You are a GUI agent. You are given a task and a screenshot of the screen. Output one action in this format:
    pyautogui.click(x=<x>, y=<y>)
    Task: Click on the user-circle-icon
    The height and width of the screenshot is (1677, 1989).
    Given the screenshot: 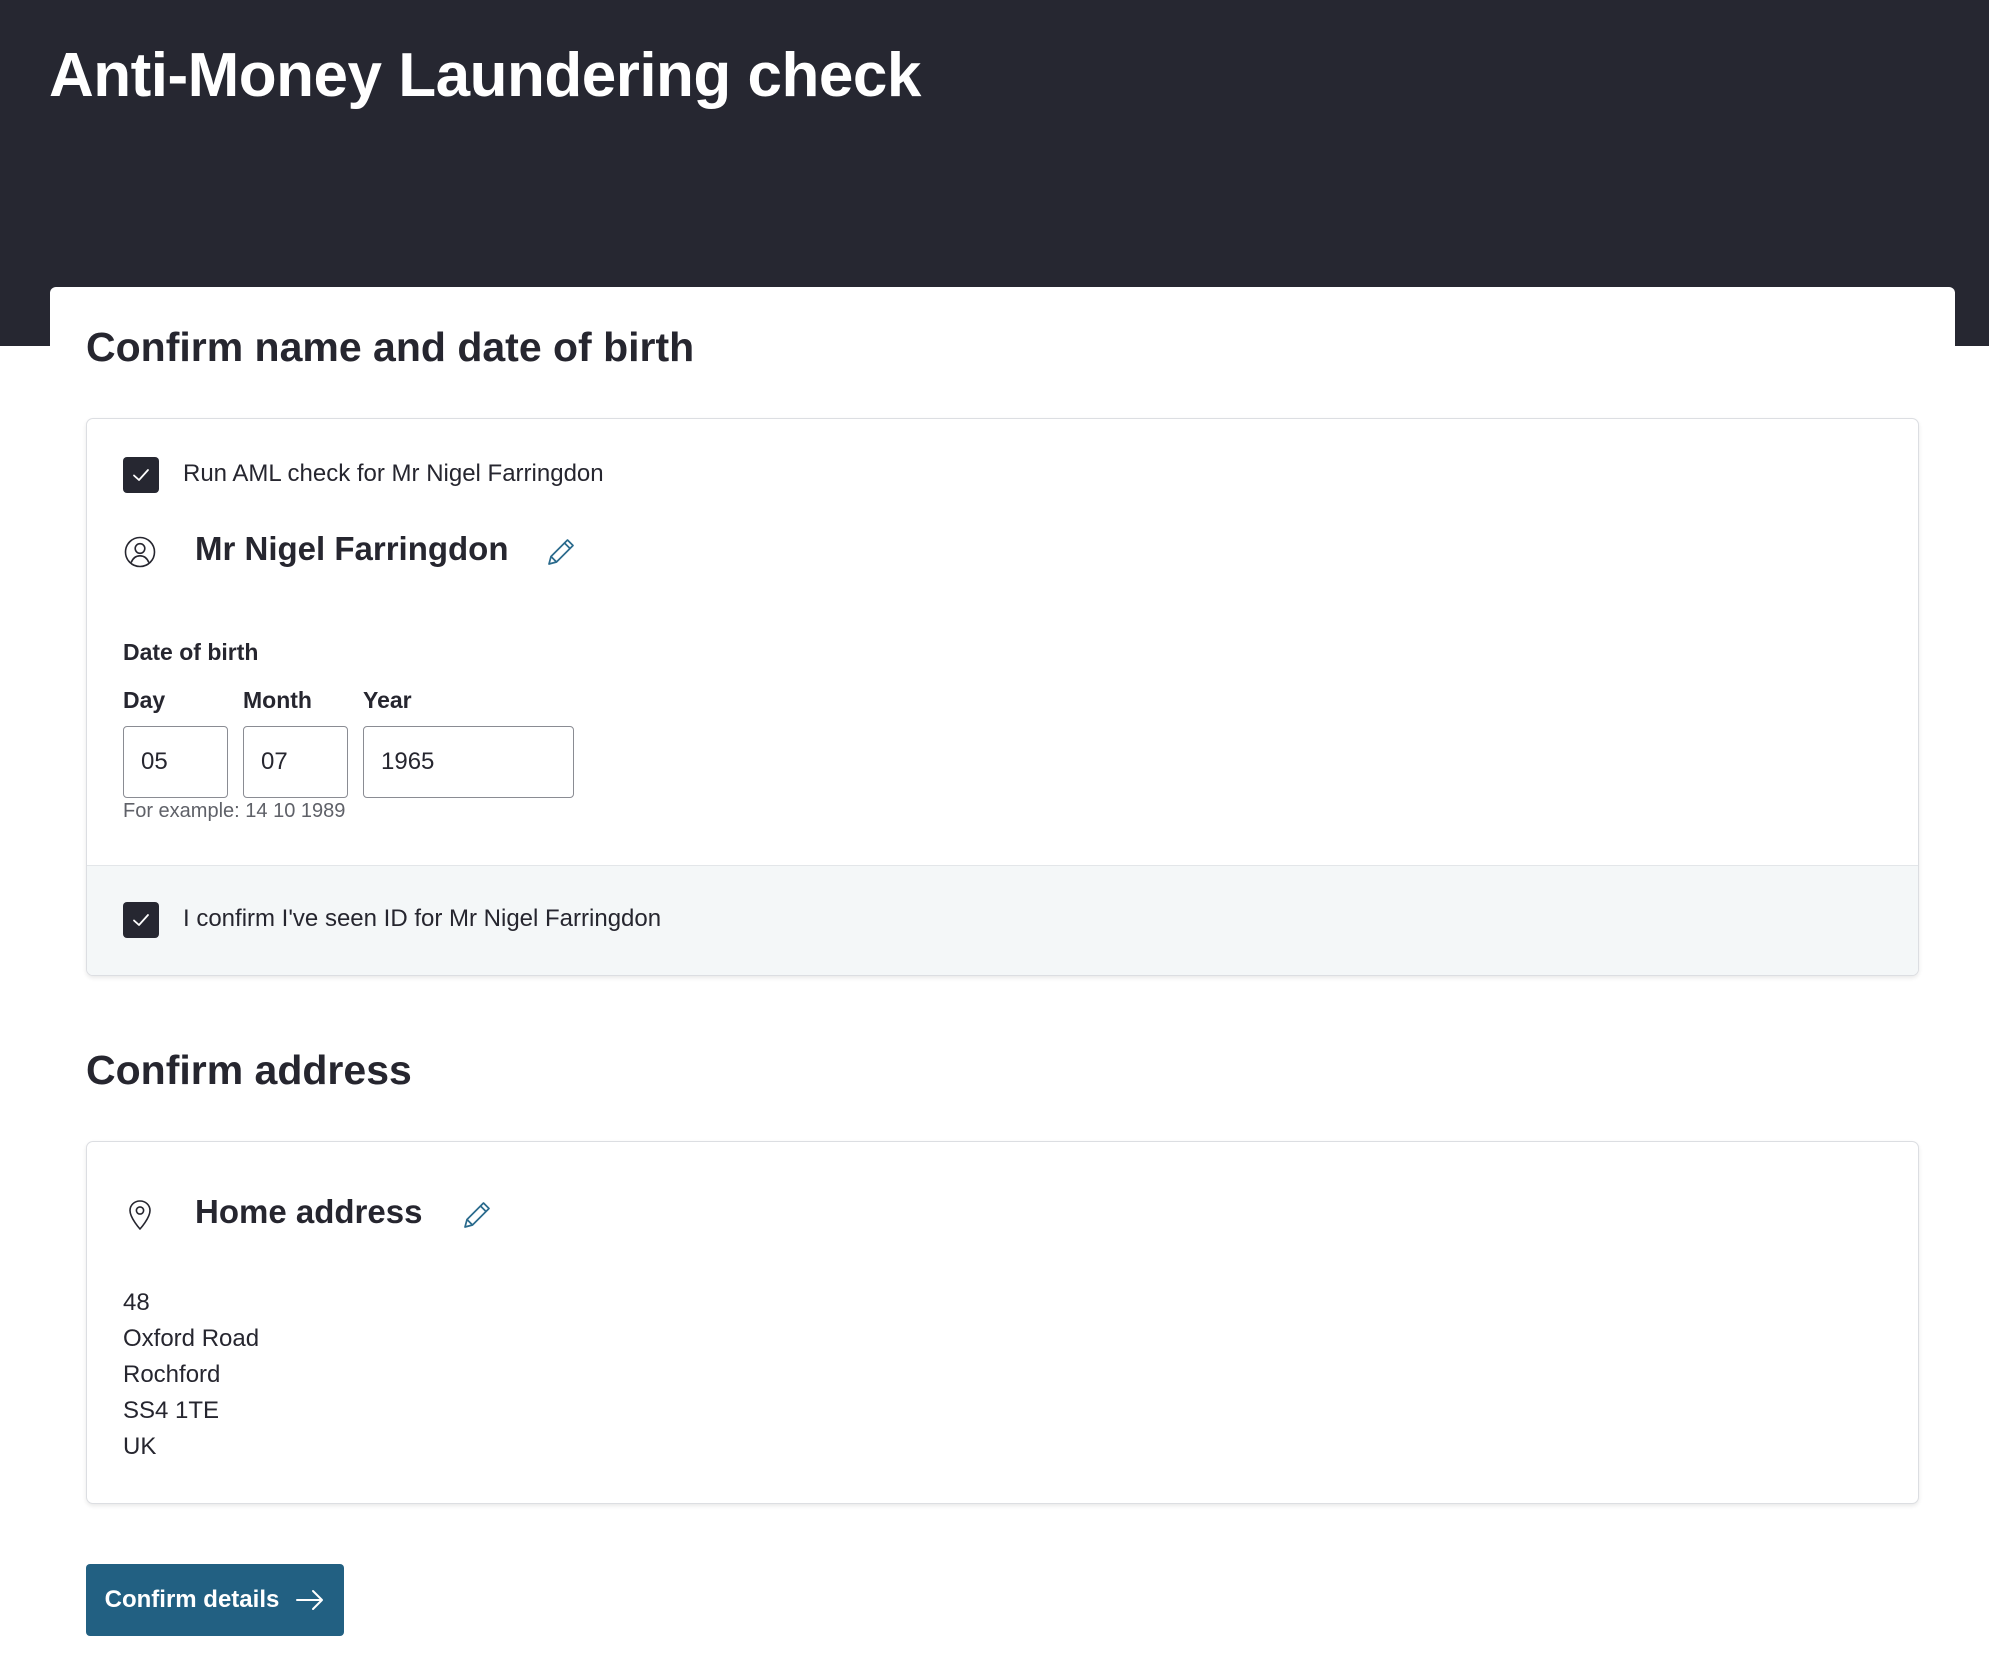 What is the action you would take?
    pyautogui.click(x=140, y=552)
    